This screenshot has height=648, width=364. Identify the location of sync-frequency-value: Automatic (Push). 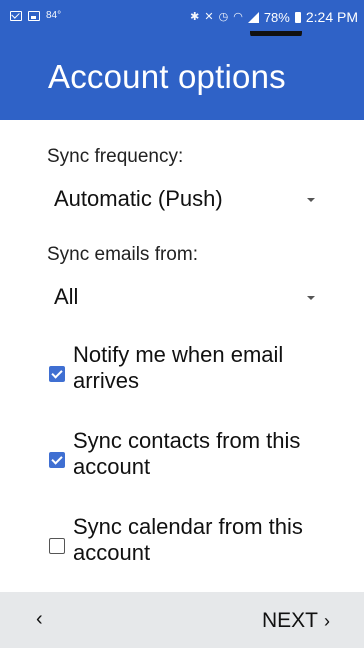
(138, 198).